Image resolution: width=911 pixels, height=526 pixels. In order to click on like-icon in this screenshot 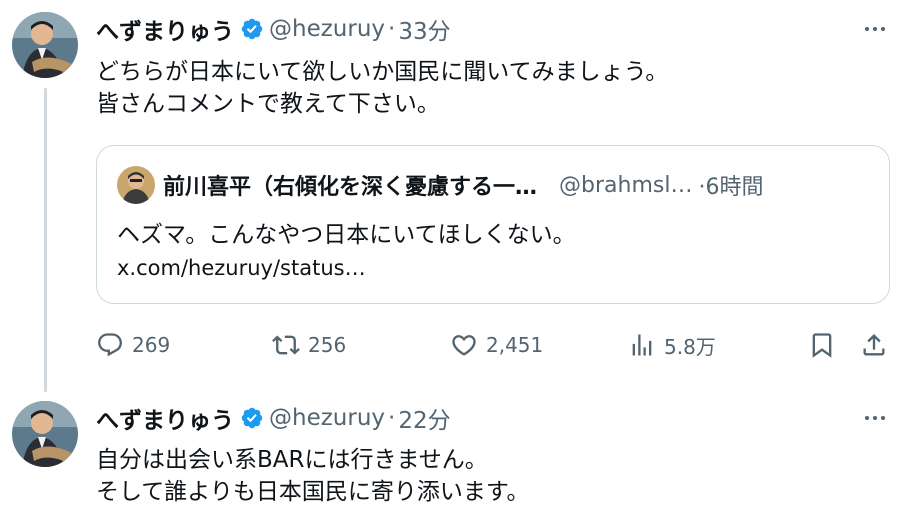, I will do `click(464, 345)`.